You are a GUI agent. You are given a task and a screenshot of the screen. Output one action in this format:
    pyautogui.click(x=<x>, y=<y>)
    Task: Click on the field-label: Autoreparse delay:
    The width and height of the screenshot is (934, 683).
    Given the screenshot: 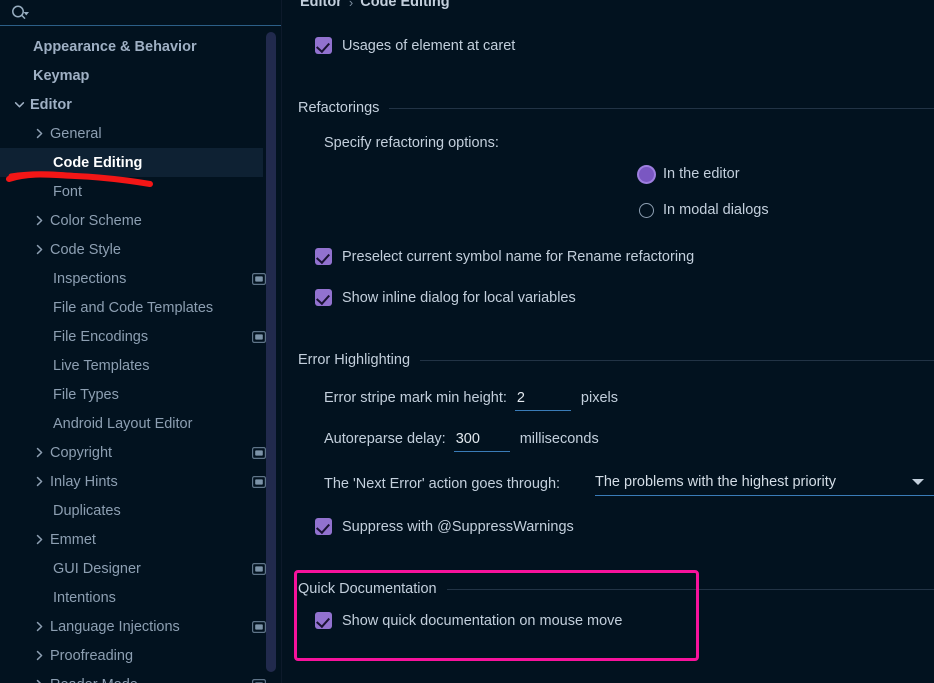 What is the action you would take?
    pyautogui.click(x=385, y=439)
    